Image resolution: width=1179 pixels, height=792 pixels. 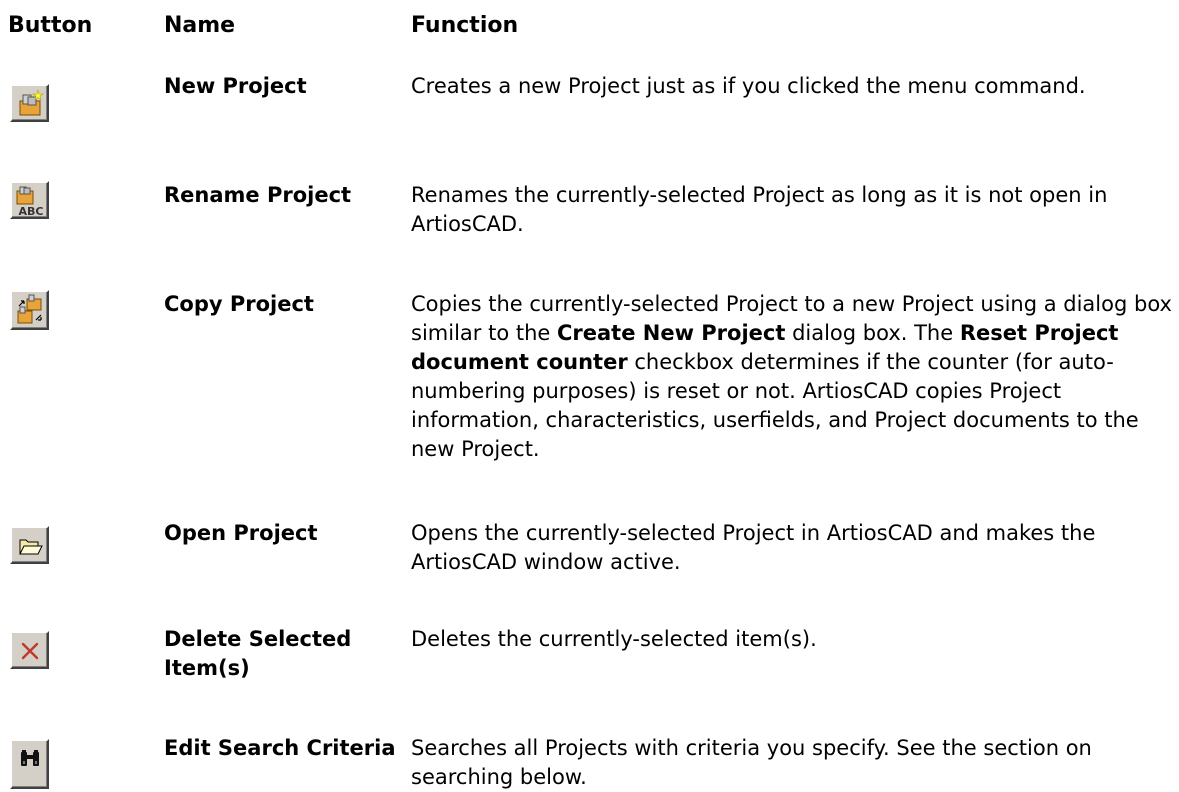 I want to click on open-project-icon, so click(x=31, y=547).